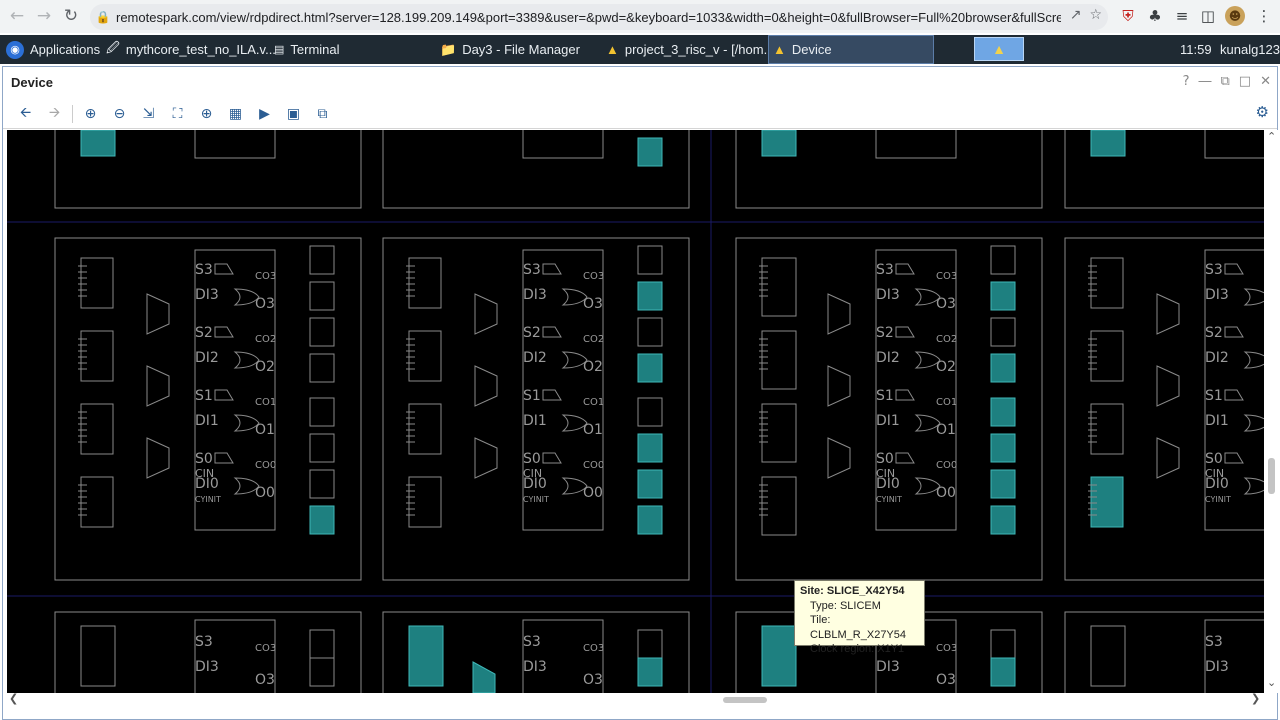 The height and width of the screenshot is (720, 1280). Describe the element at coordinates (322, 114) in the screenshot. I see `reports-icon: ⧉` at that location.